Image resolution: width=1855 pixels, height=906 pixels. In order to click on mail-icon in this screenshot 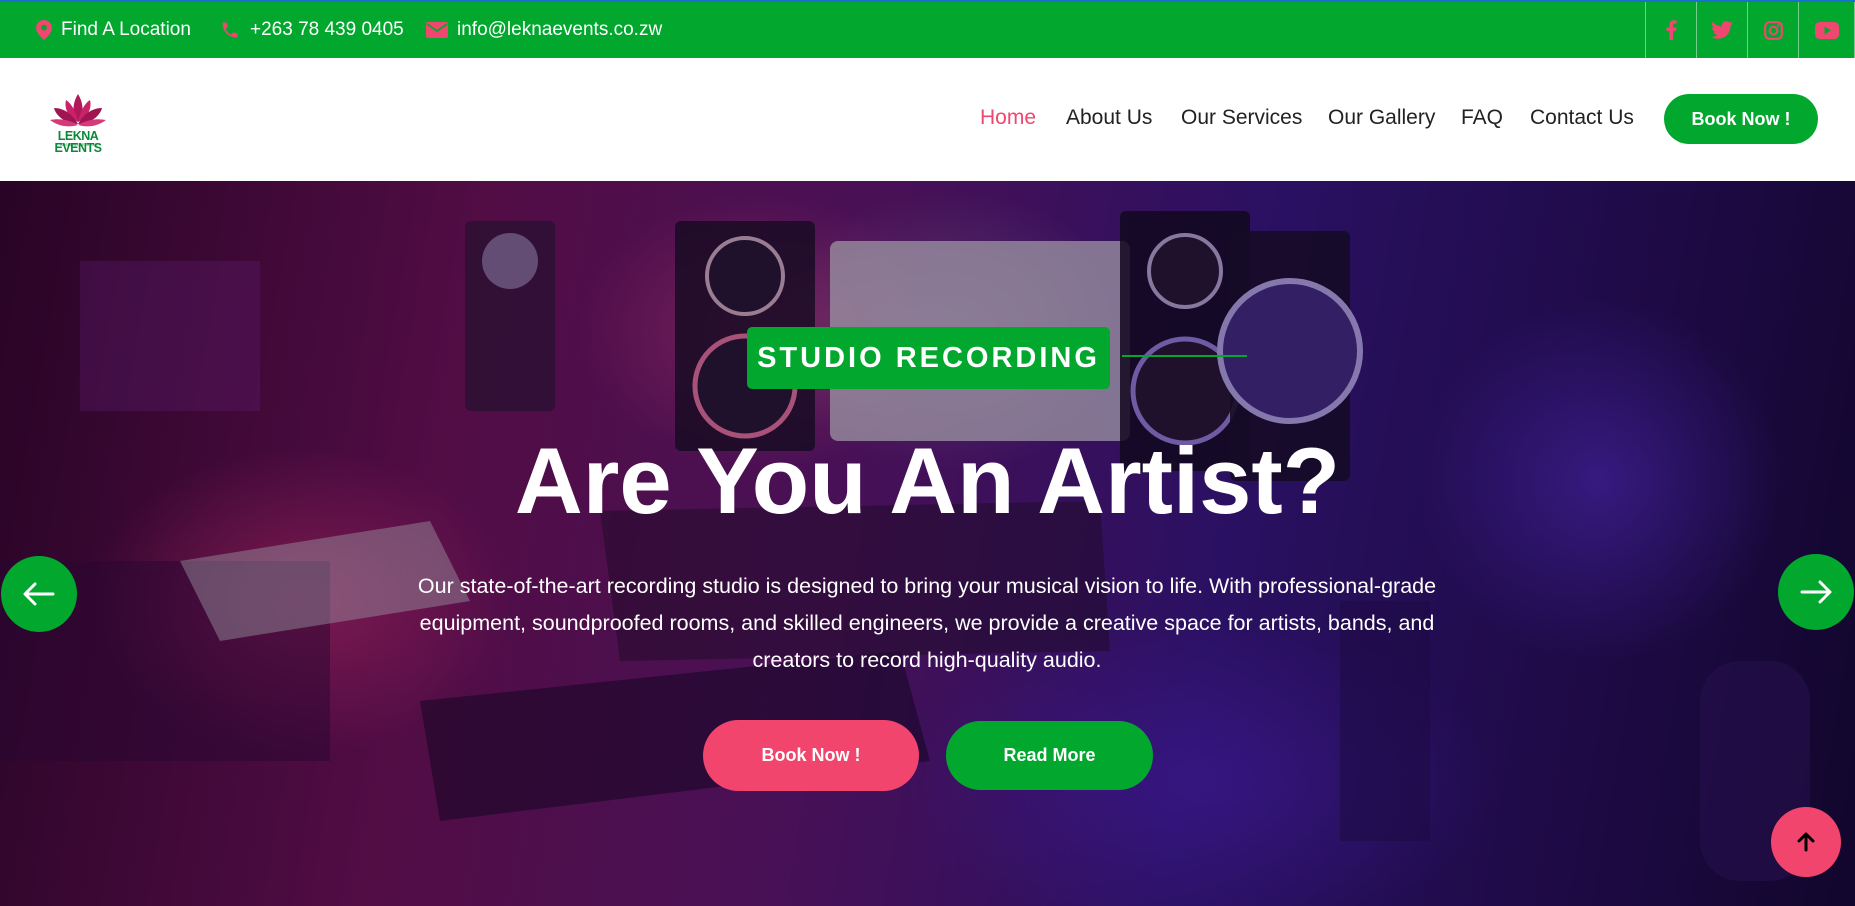, I will do `click(437, 30)`.